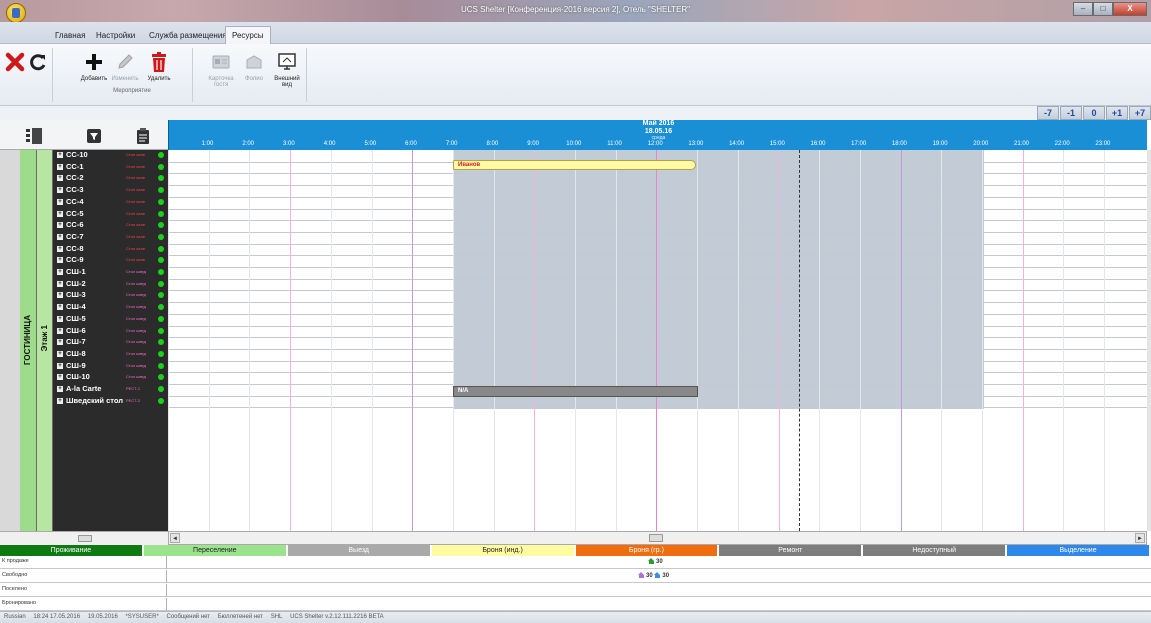  Describe the element at coordinates (111, 272) in the screenshot. I see `room-row: + СШ-1 Стол швед` at that location.